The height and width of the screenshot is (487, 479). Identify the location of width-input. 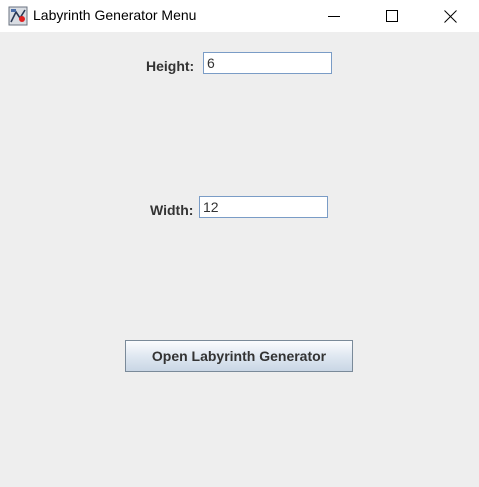
(263, 207).